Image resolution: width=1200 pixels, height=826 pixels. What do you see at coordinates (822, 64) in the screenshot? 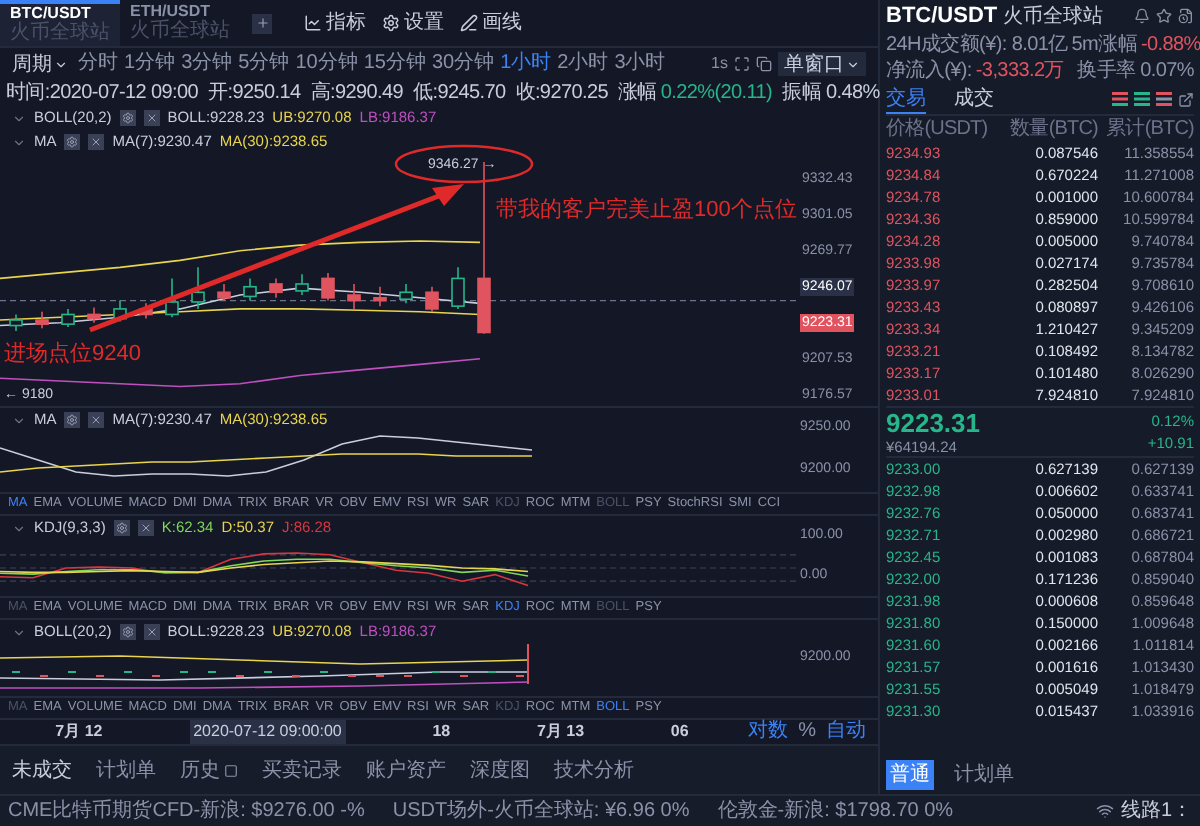
I see `window-mode-dropdown: 单窗口` at bounding box center [822, 64].